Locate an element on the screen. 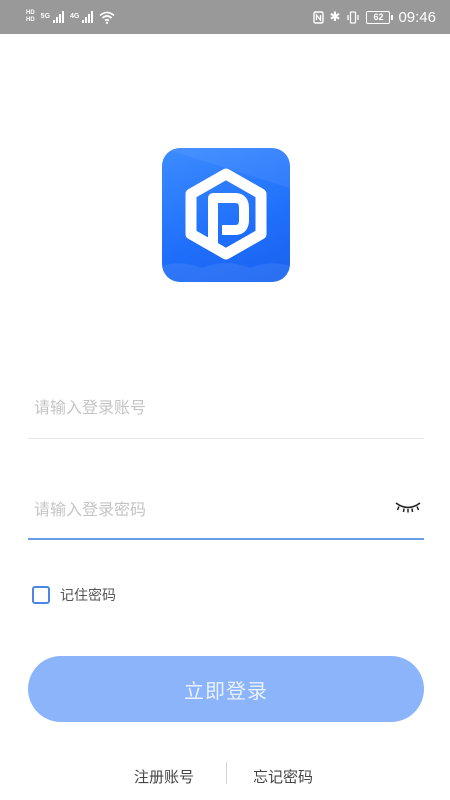 Image resolution: width=450 pixels, height=800 pixels. status-right: ✱ 62 09:46 is located at coordinates (374, 17).